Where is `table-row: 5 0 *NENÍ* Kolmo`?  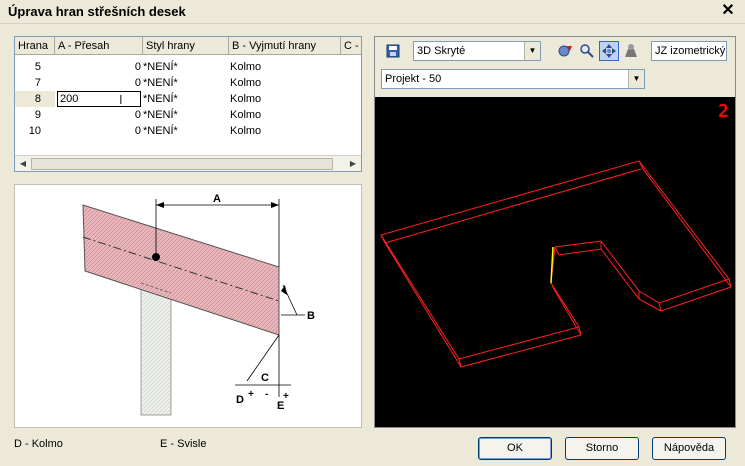
table-row: 5 0 *NENÍ* Kolmo is located at coordinates (188, 67).